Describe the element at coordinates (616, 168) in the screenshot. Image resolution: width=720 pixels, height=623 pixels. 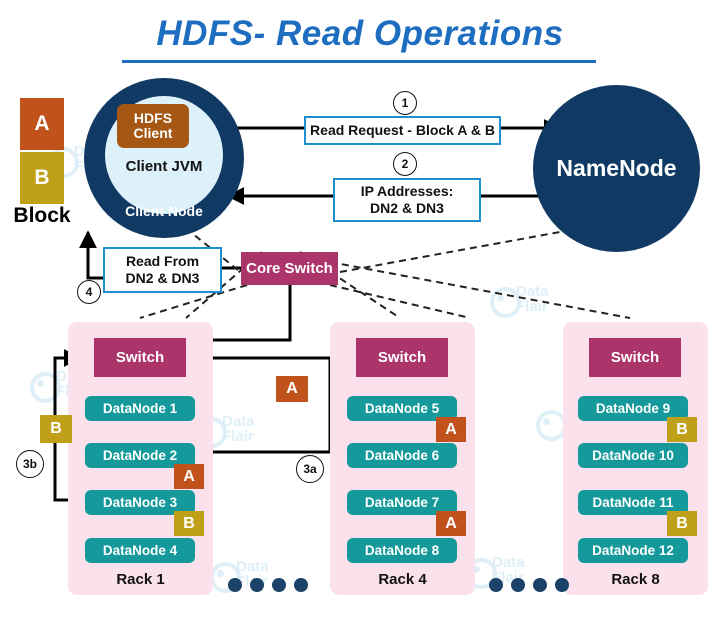
I see `namenode: NameNode` at that location.